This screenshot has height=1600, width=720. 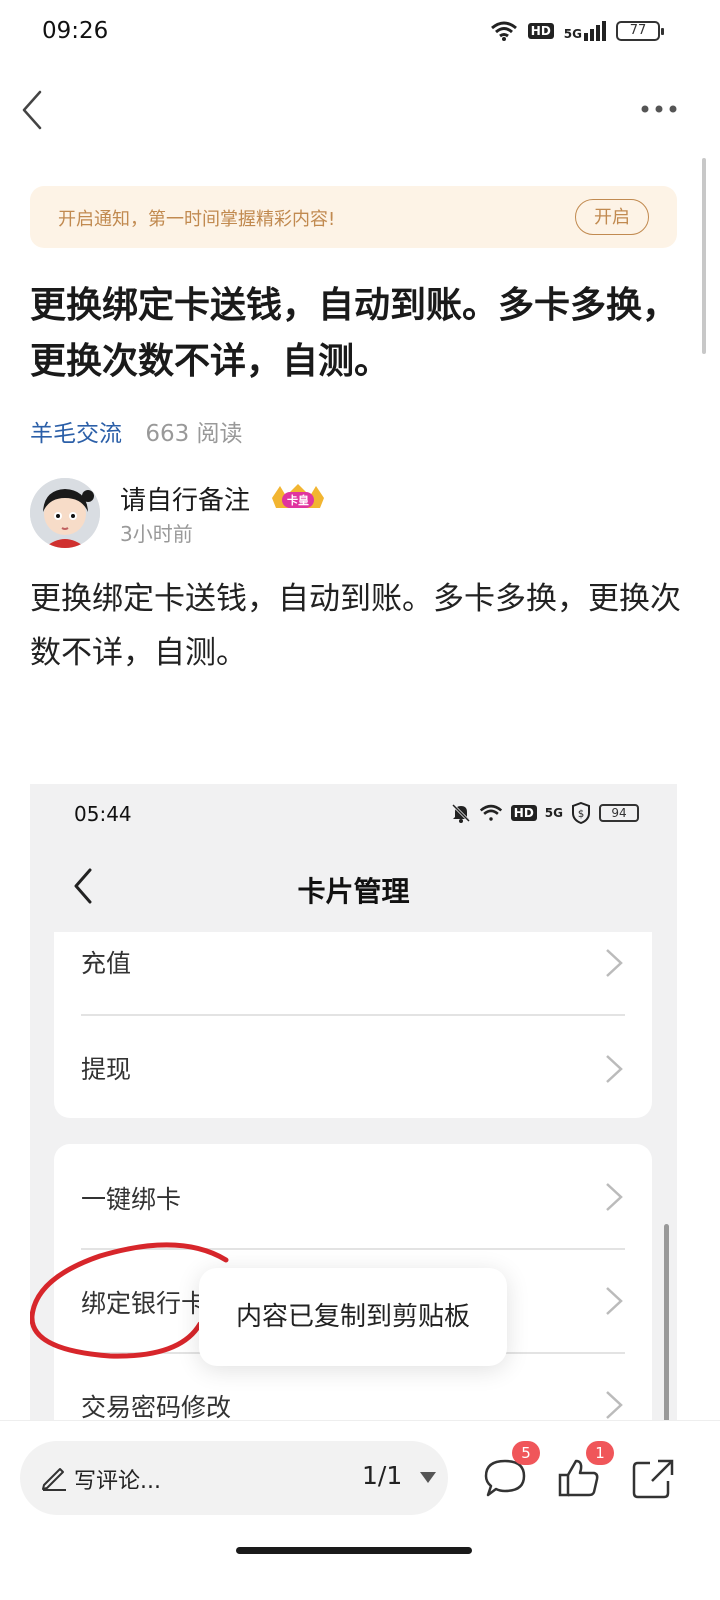 I want to click on mute-icon, so click(x=460, y=813).